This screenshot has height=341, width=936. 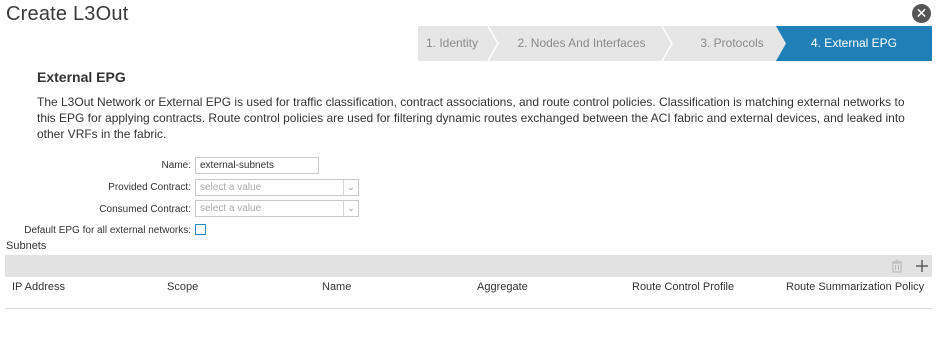 I want to click on consumed-contract-select: select a value ⌄, so click(x=277, y=208).